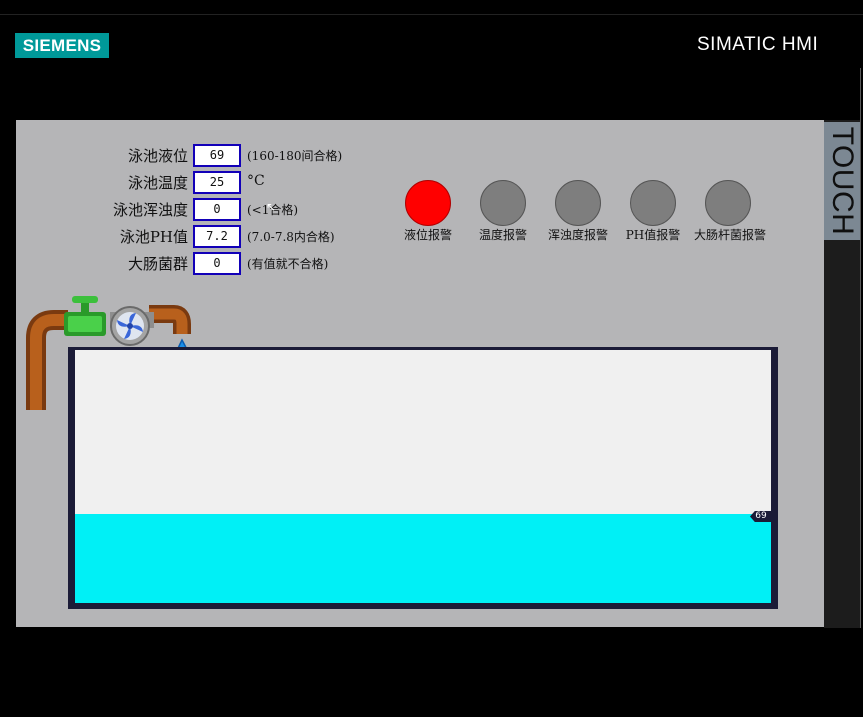 The height and width of the screenshot is (717, 863). What do you see at coordinates (288, 264) in the screenshot?
I see `note-coliform: (有值就不合格)` at bounding box center [288, 264].